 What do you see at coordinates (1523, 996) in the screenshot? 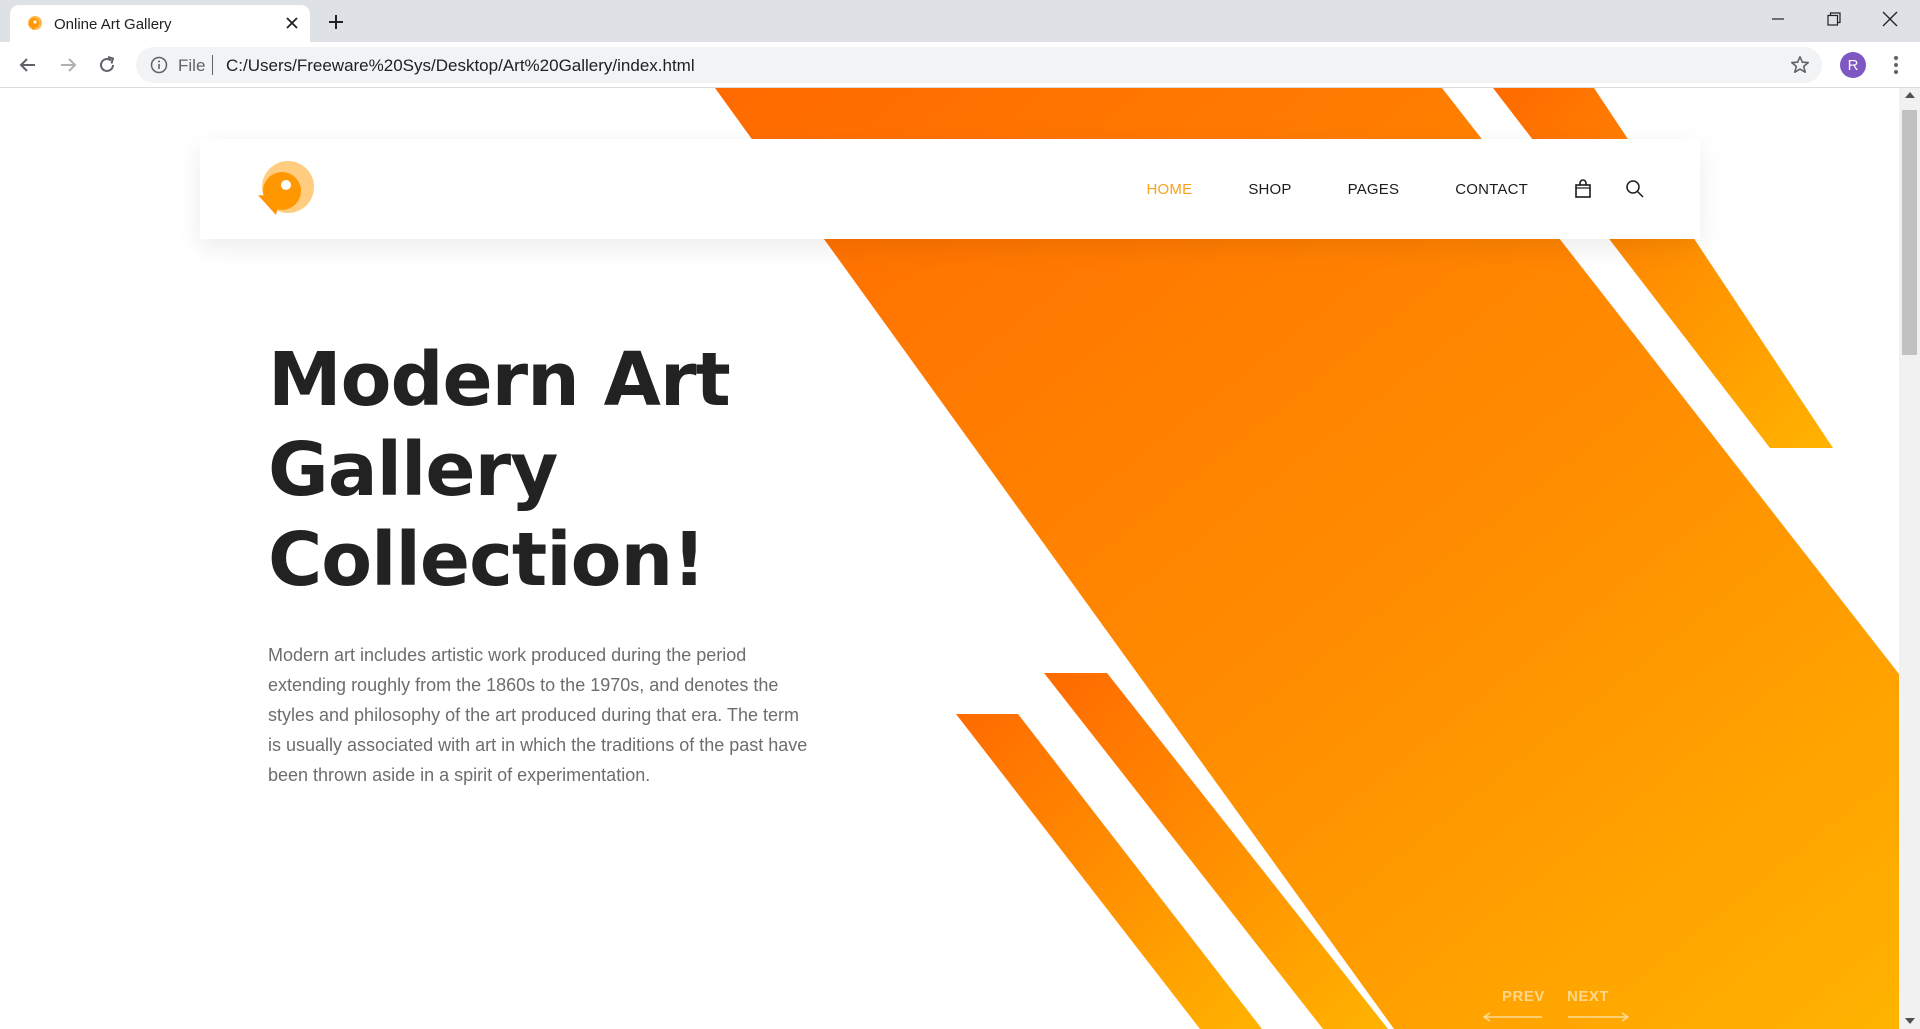
I see `slider-prev-label: PREV` at bounding box center [1523, 996].